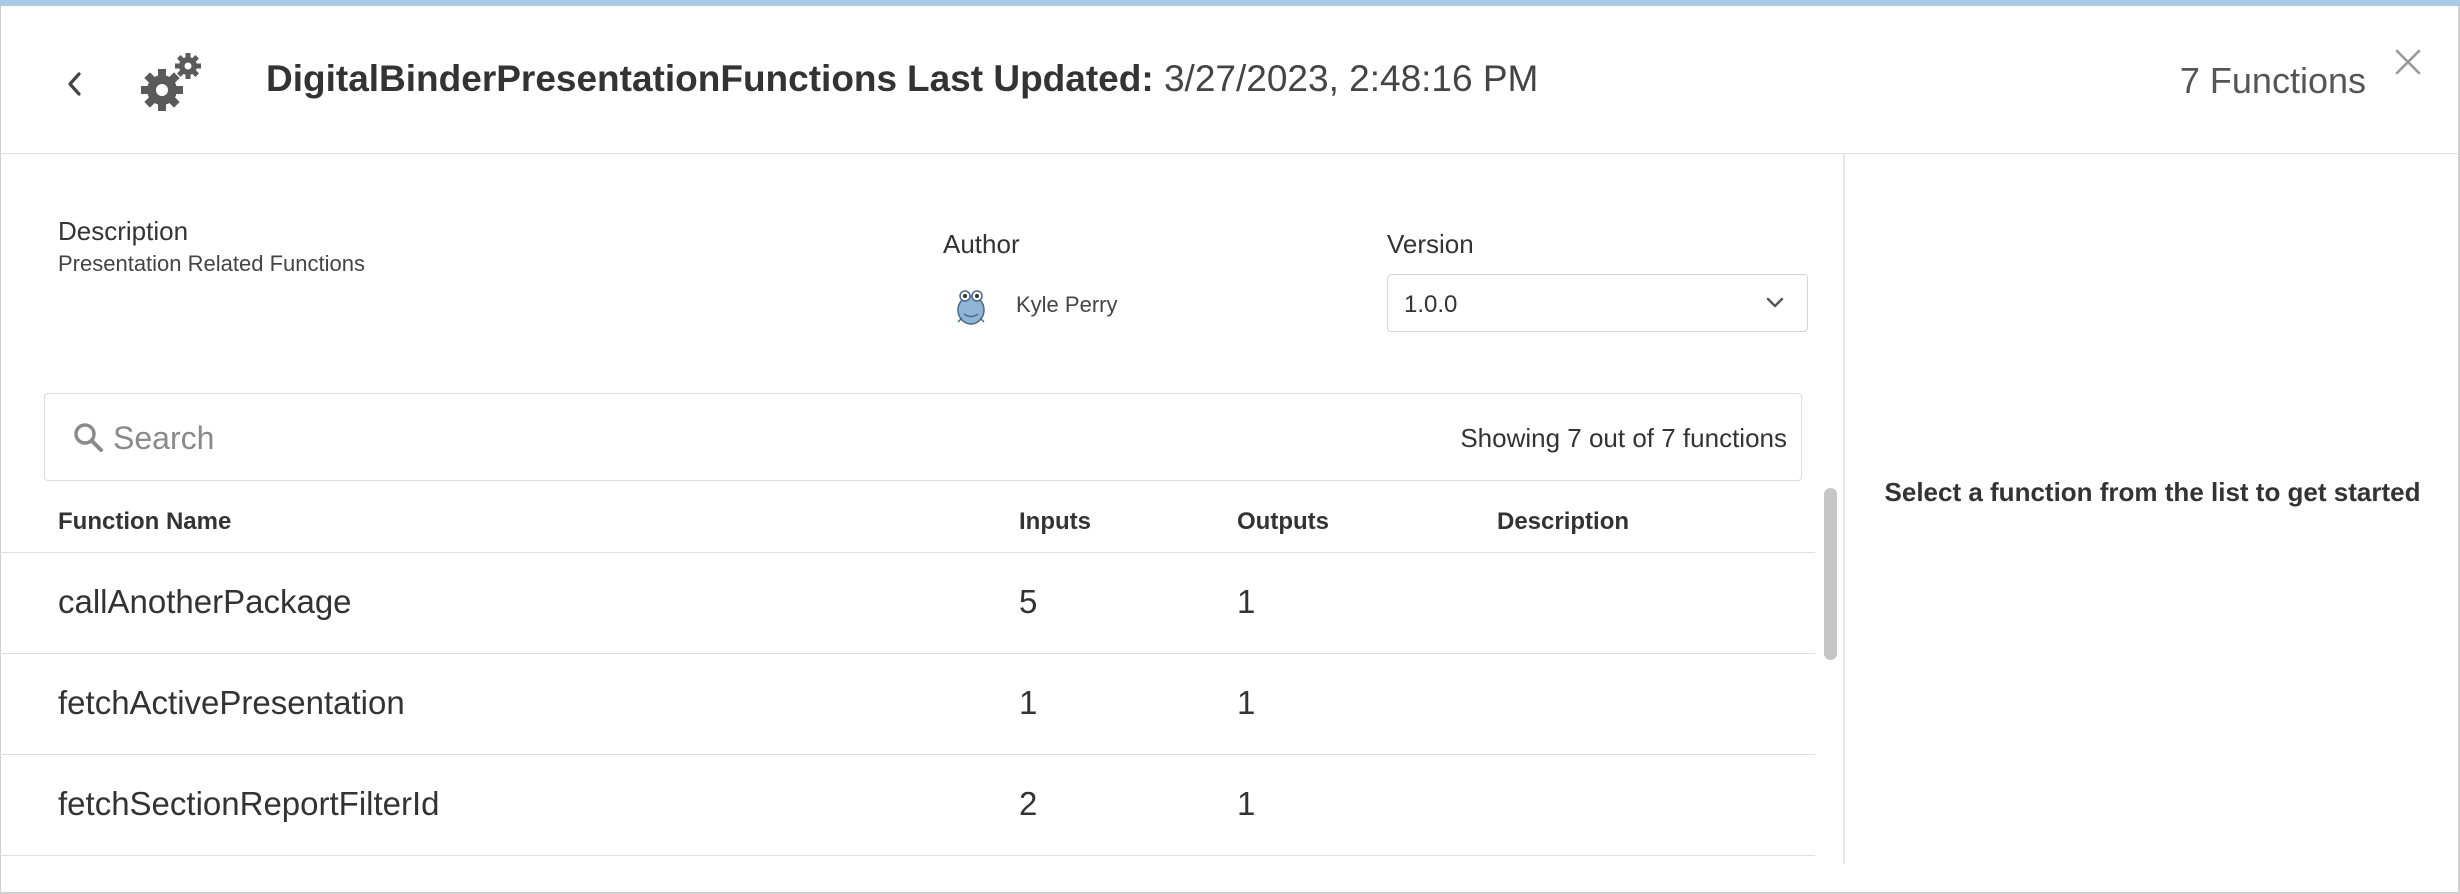 The image size is (2460, 894). I want to click on description-value: Presentation Related Functions, so click(211, 263).